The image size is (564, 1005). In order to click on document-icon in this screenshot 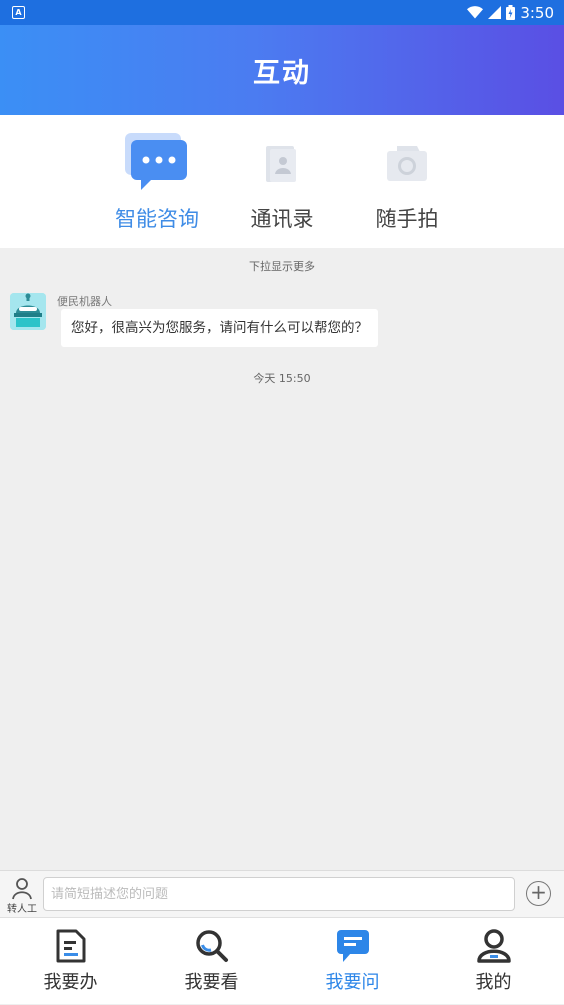, I will do `click(70, 946)`.